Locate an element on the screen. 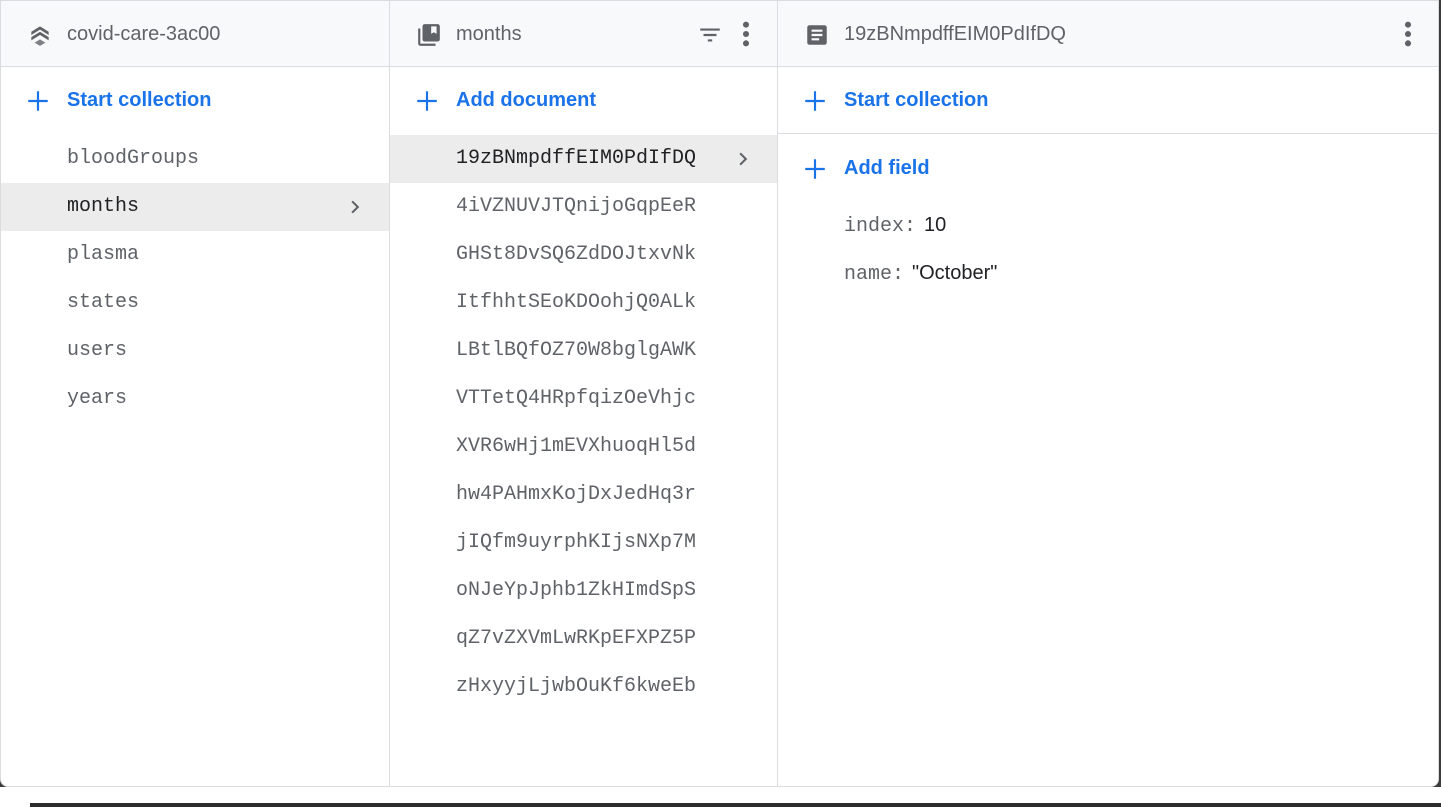 The width and height of the screenshot is (1441, 807). field-value: 10 is located at coordinates (935, 225).